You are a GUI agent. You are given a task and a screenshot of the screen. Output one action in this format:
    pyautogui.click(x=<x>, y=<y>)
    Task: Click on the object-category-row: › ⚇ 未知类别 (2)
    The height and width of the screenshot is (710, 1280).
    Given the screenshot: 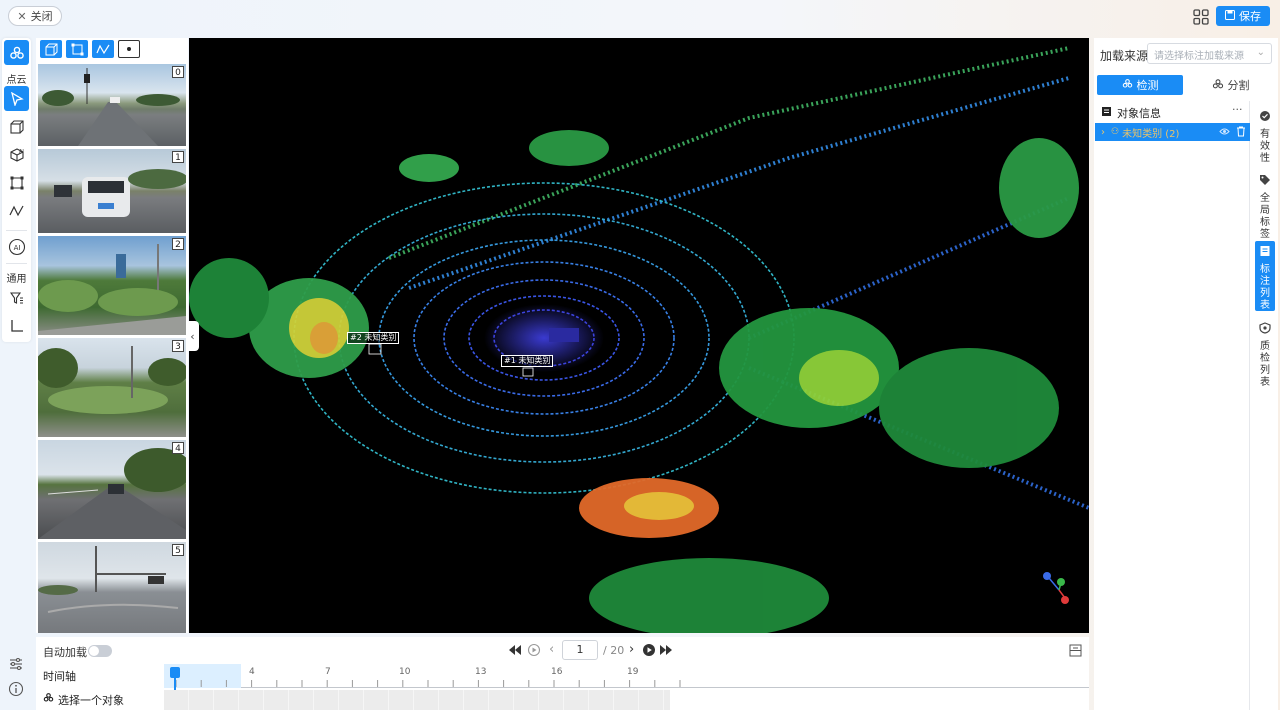 What is the action you would take?
    pyautogui.click(x=1172, y=132)
    